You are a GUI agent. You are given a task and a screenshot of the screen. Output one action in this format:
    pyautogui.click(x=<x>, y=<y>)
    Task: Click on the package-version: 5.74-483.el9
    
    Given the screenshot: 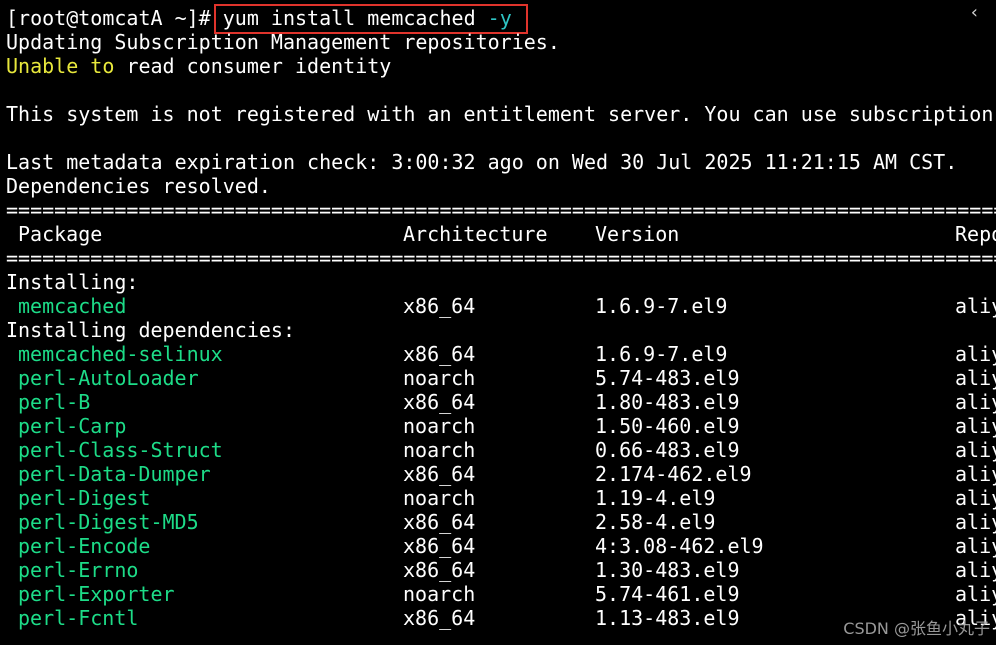 What is the action you would take?
    pyautogui.click(x=667, y=378)
    